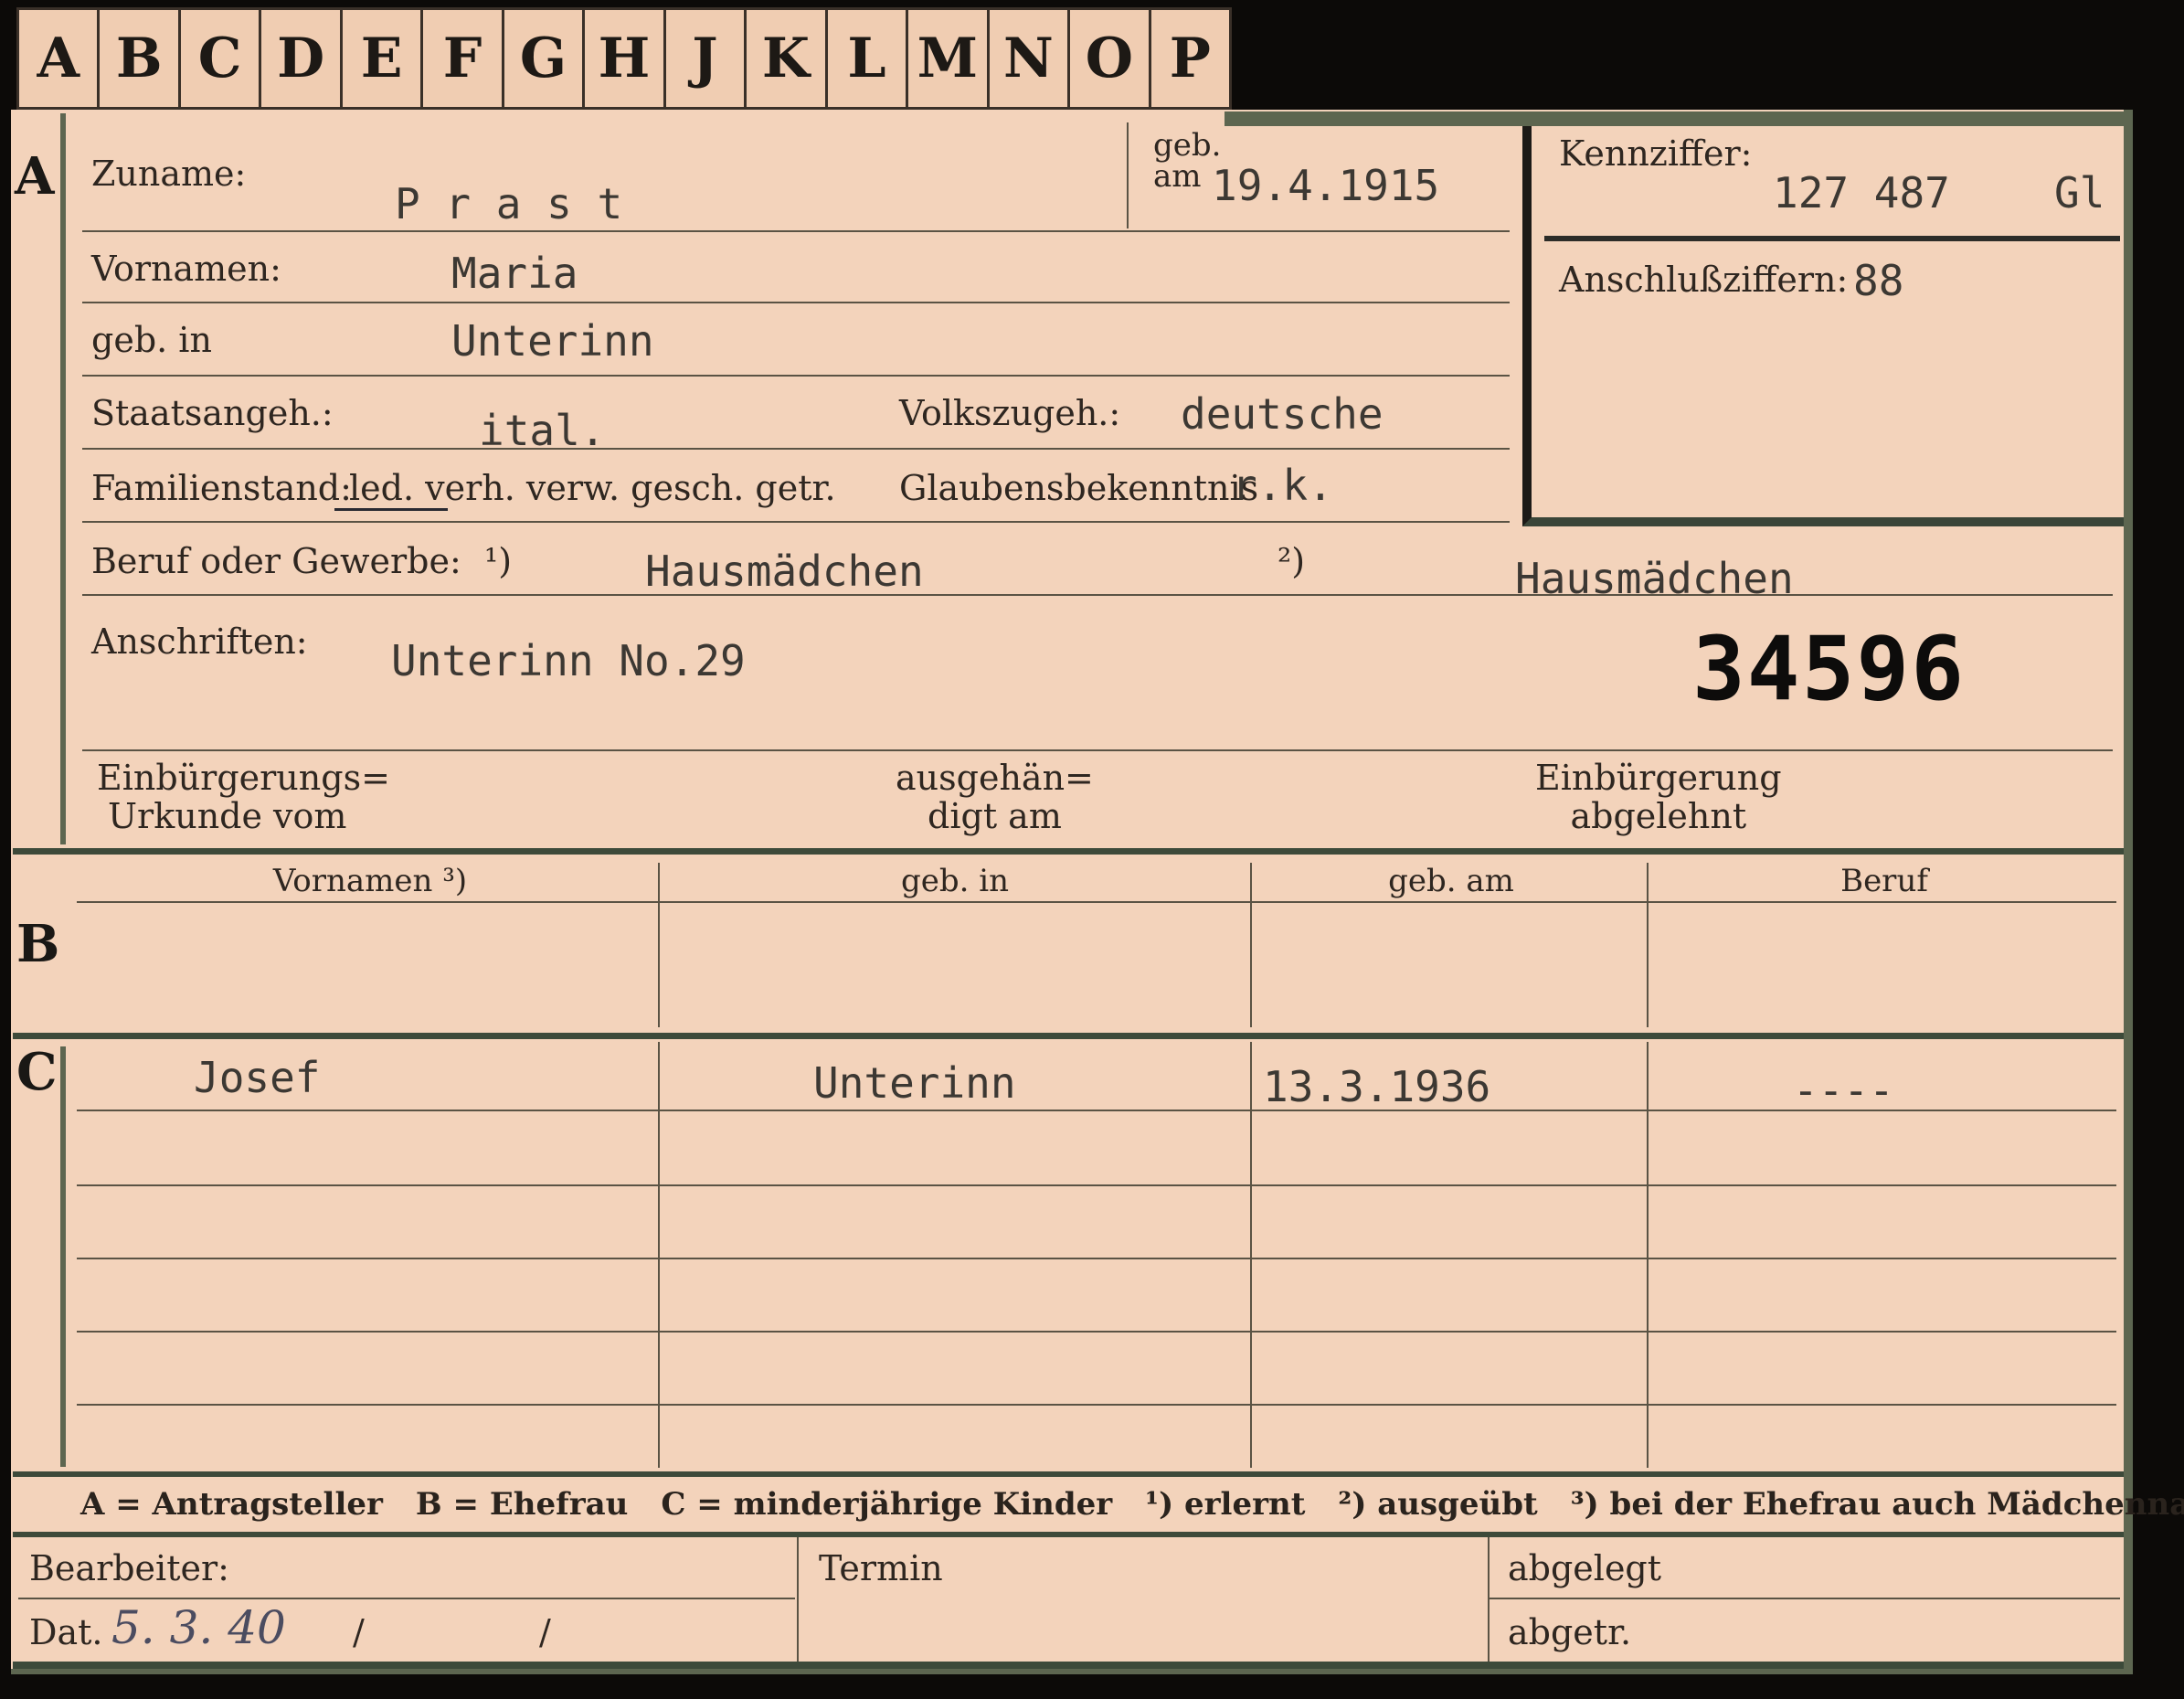  I want to click on born-on-value: 19.4.1915, so click(1326, 185).